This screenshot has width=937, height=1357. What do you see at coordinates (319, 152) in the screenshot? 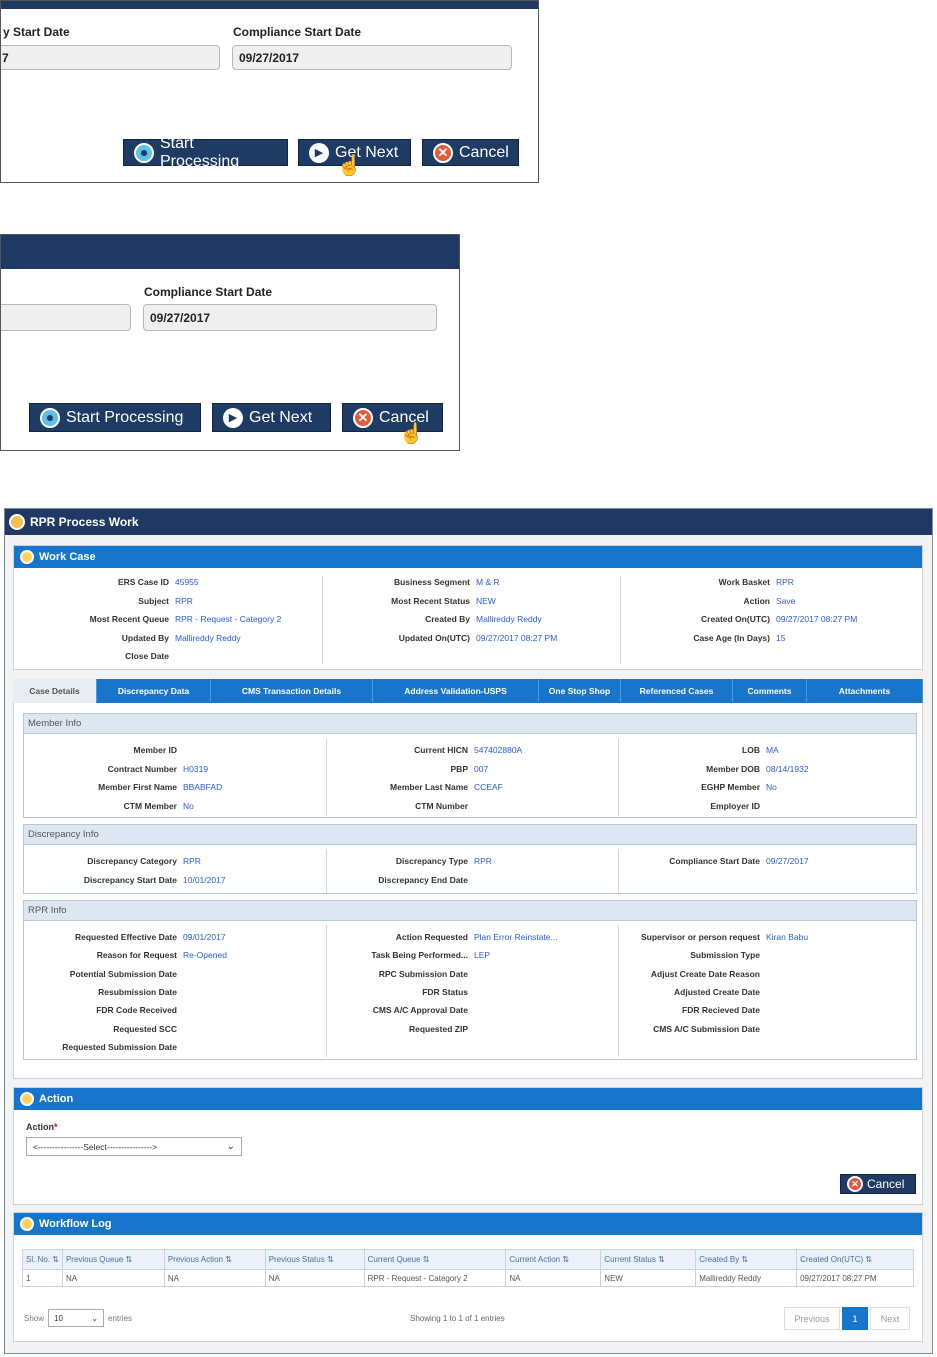
I see `play-next-icon: ▶` at bounding box center [319, 152].